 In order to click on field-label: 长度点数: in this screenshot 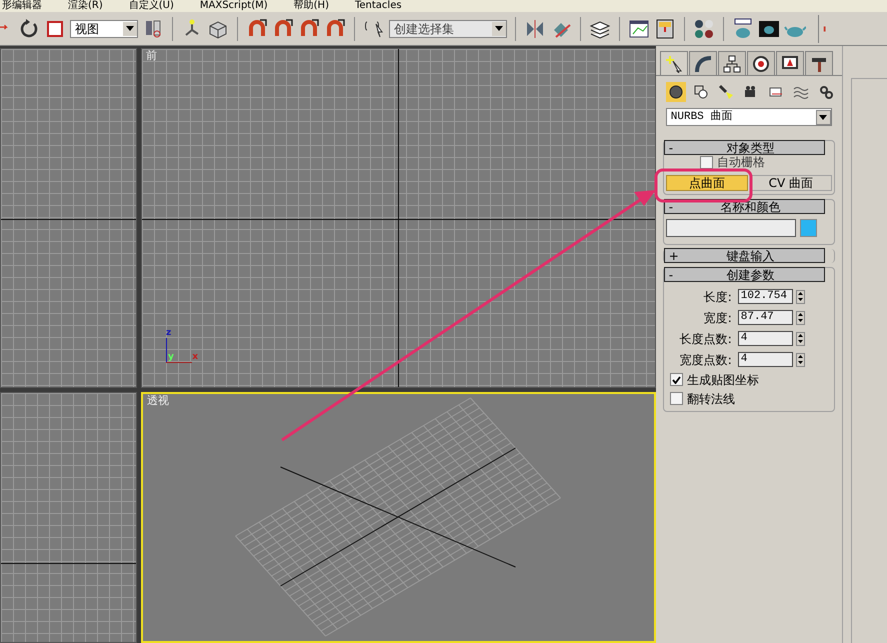, I will do `click(705, 338)`.